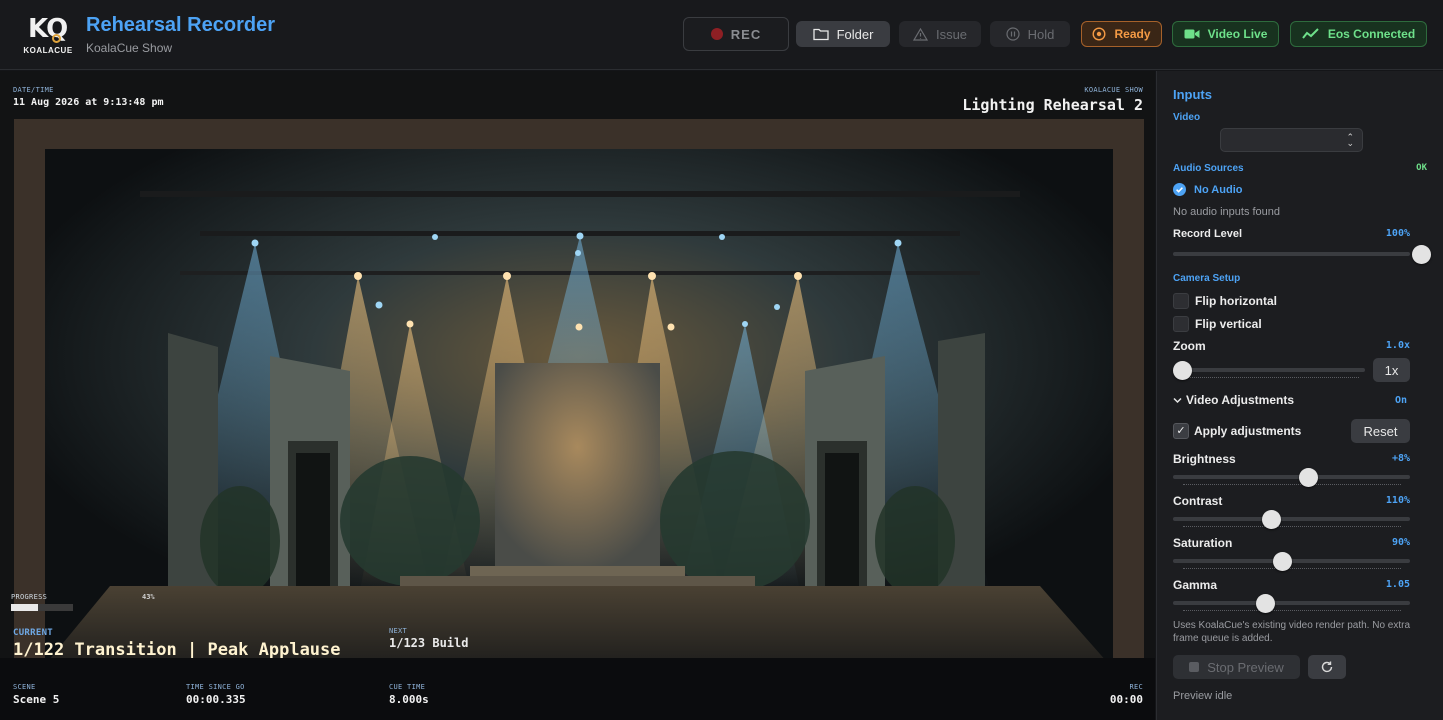 This screenshot has width=1443, height=720. Describe the element at coordinates (1397, 584) in the screenshot. I see `gamma-value: 1.05` at that location.